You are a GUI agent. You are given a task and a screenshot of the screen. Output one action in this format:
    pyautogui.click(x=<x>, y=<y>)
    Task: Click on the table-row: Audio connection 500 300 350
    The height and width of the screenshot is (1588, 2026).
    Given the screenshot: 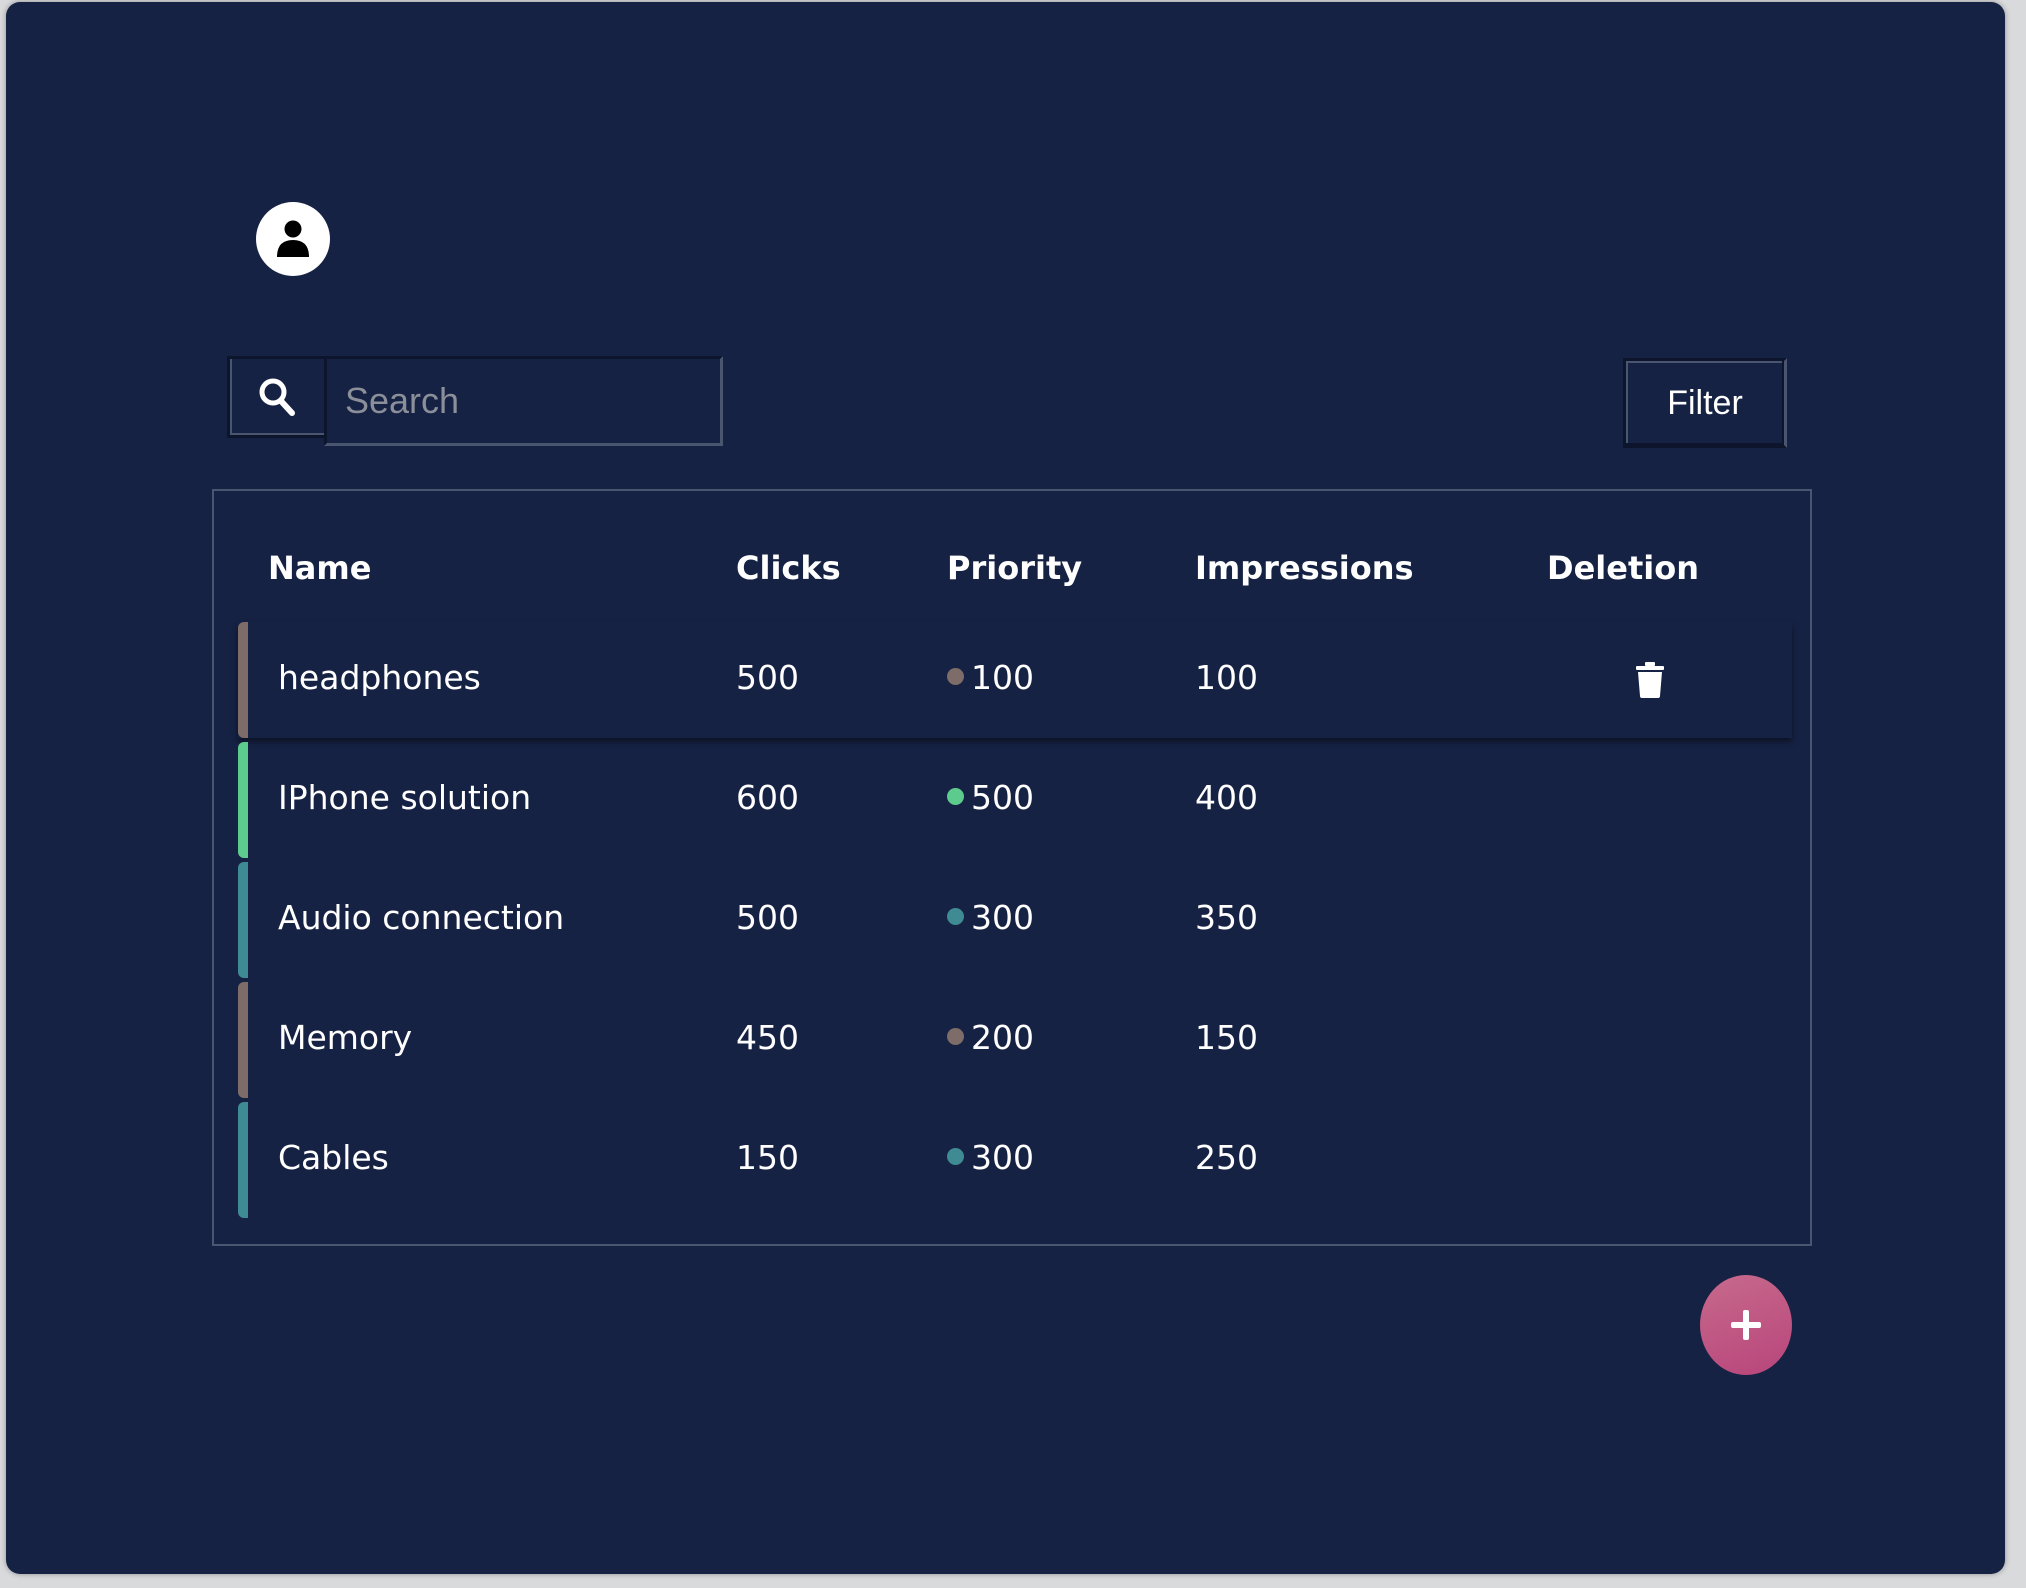 What is the action you would take?
    pyautogui.click(x=1015, y=920)
    